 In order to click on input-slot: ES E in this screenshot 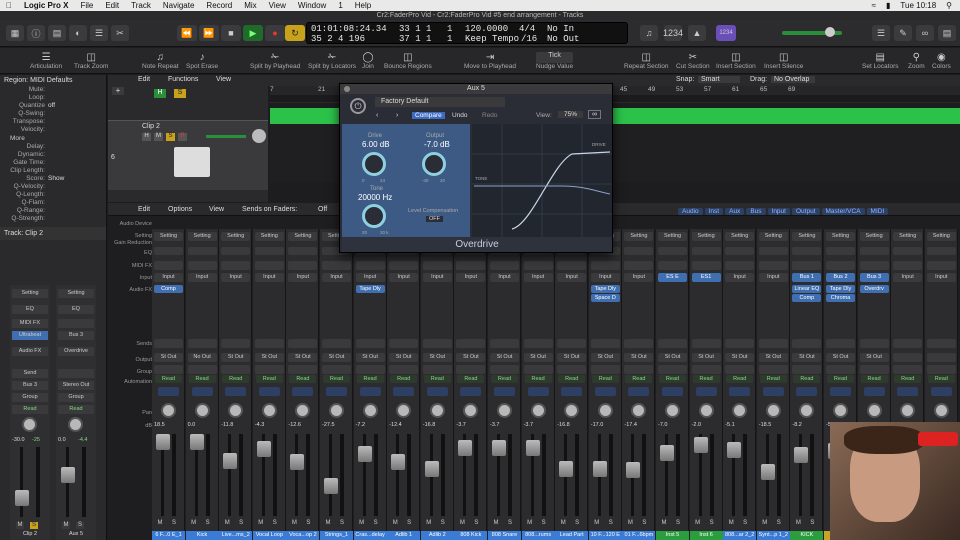, I will do `click(672, 277)`.